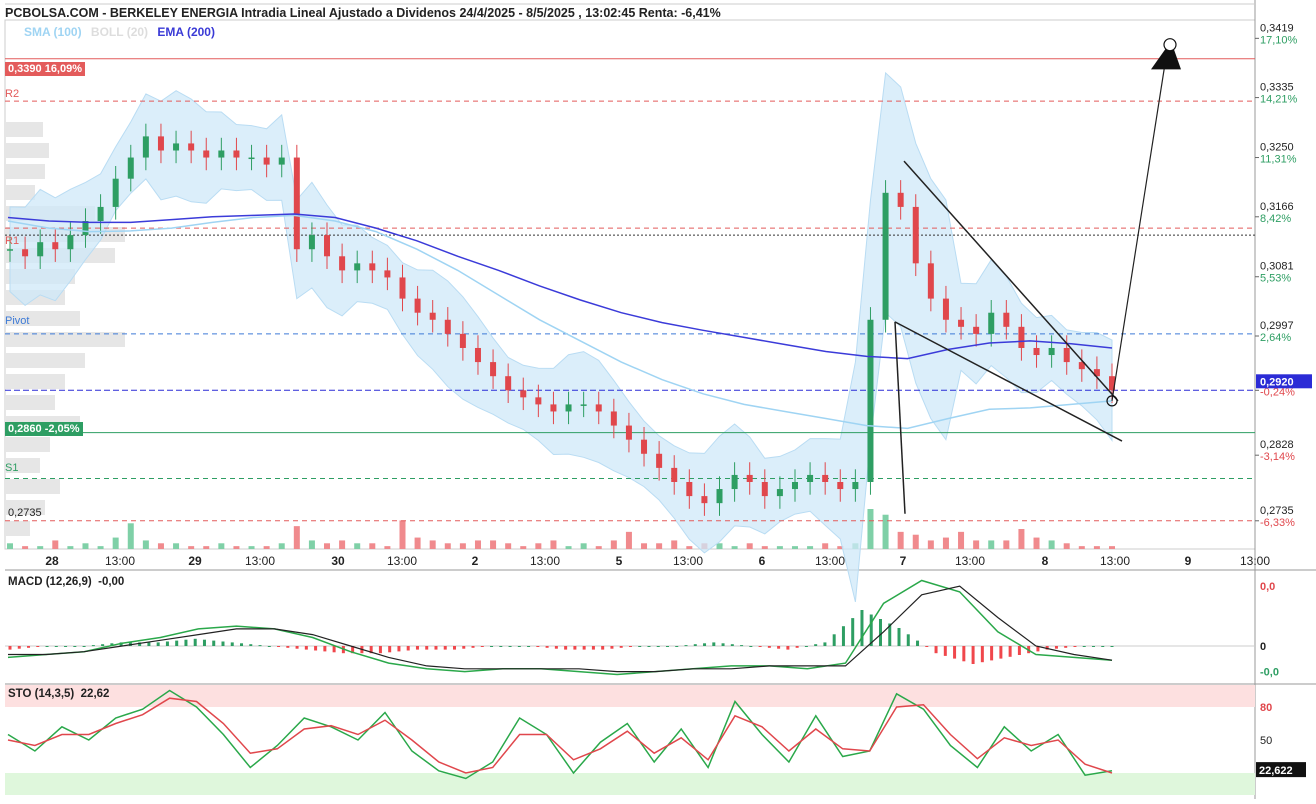 Image resolution: width=1316 pixels, height=804 pixels. I want to click on legend-boll: BOLL (20), so click(119, 32).